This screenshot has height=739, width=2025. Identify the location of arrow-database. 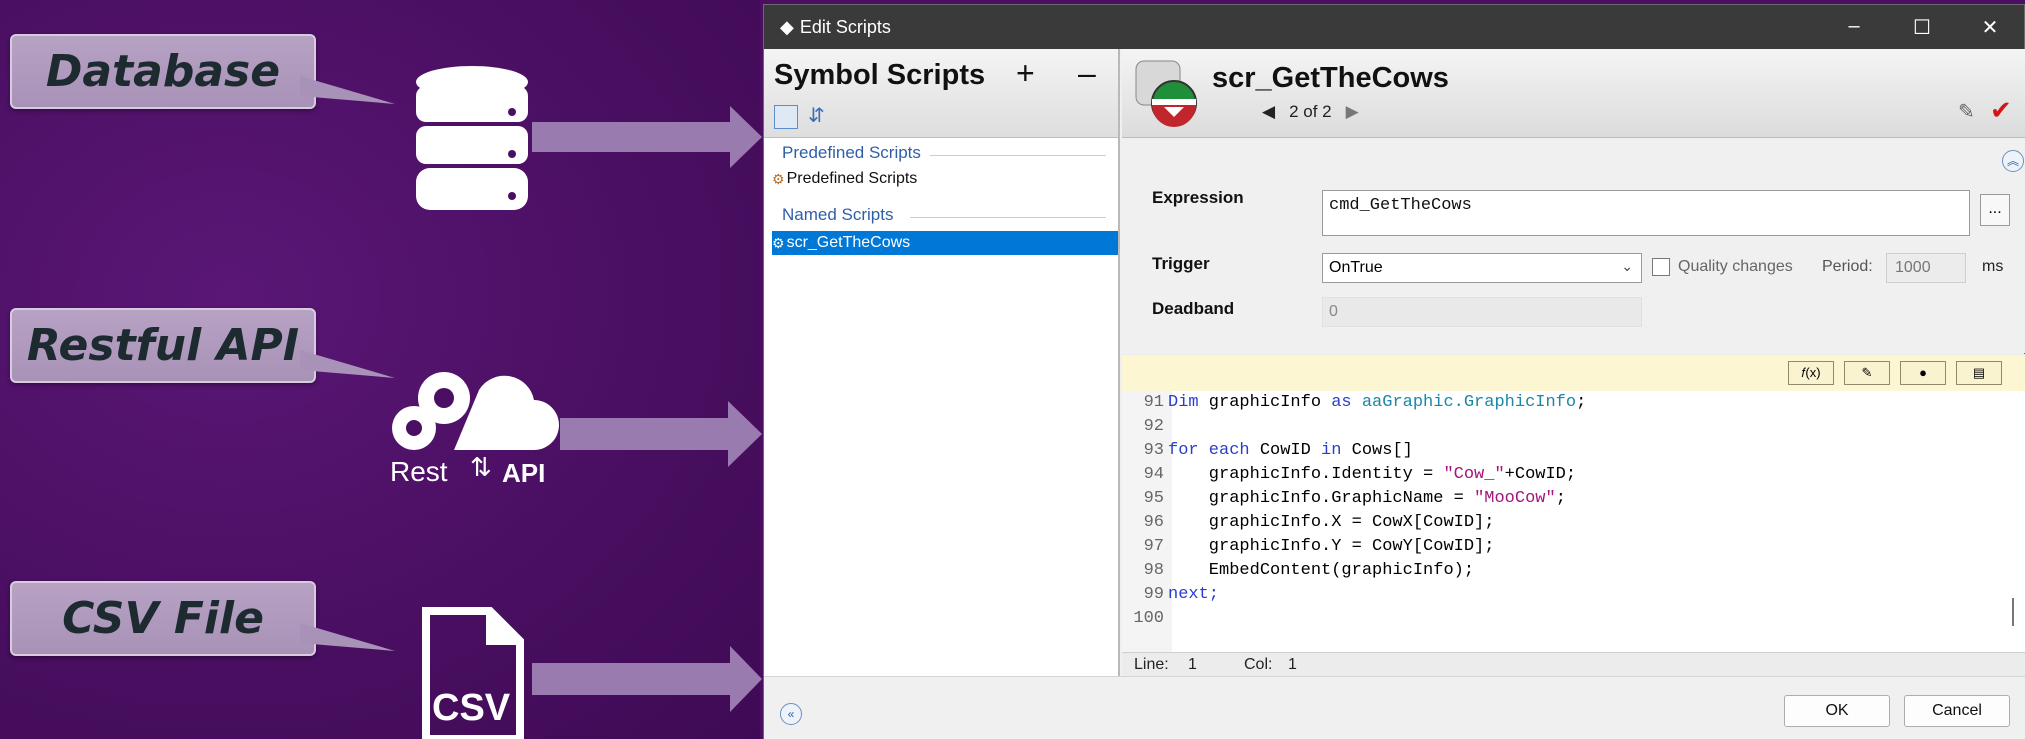
(647, 137).